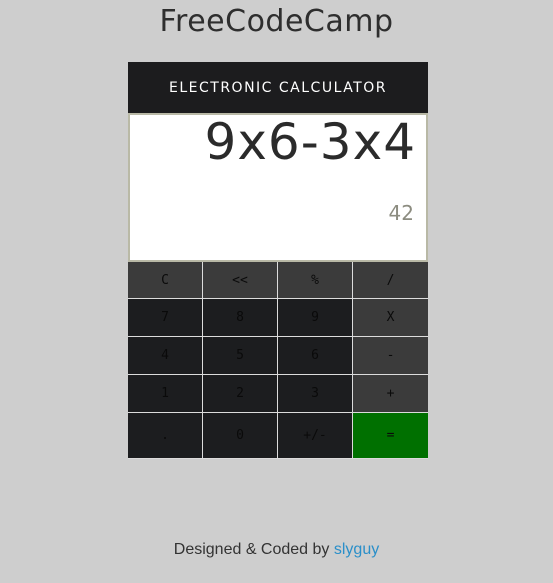 This screenshot has height=583, width=553. Describe the element at coordinates (315, 356) in the screenshot. I see `digit-6-button: 6` at that location.